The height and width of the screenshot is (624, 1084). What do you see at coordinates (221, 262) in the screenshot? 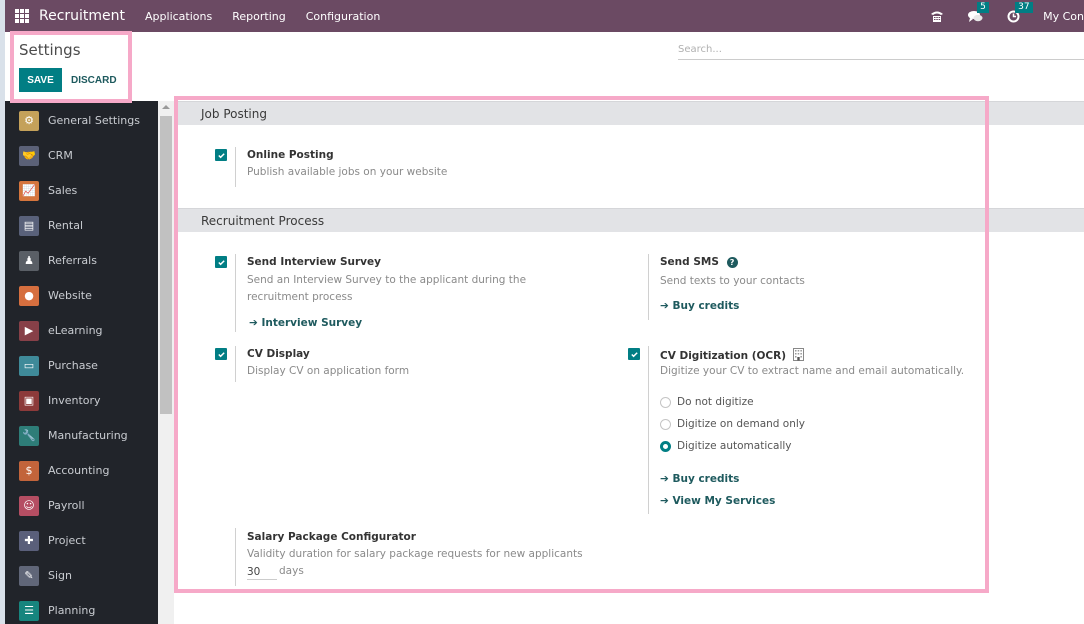
I see `interview-survey-checkbox` at bounding box center [221, 262].